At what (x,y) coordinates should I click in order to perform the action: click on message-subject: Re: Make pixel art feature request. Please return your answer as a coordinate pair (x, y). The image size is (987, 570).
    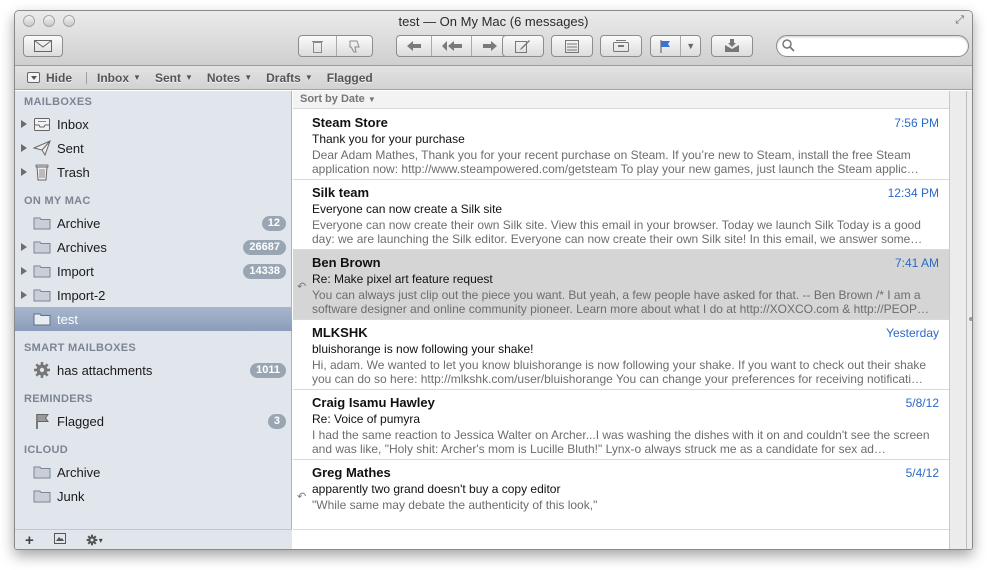
    Looking at the image, I should click on (402, 279).